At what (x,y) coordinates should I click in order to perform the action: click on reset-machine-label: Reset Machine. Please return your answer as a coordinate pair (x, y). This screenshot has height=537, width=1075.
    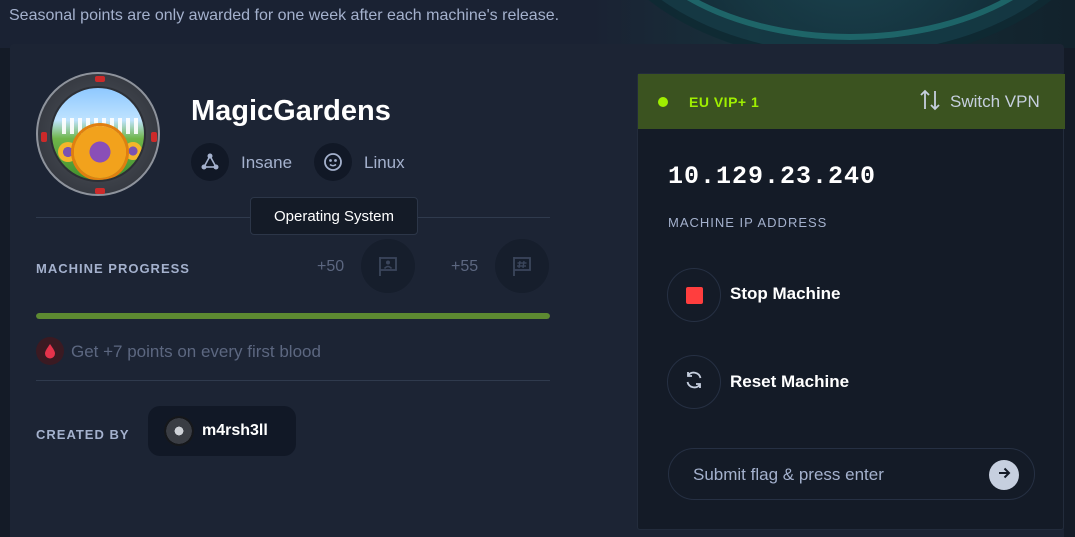
    Looking at the image, I should click on (789, 382).